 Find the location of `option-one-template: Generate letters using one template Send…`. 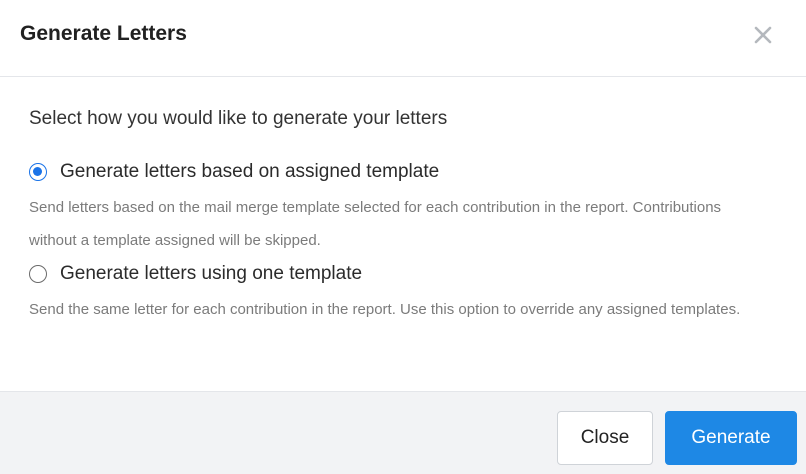

option-one-template: Generate letters using one template Send… is located at coordinates (409, 293).